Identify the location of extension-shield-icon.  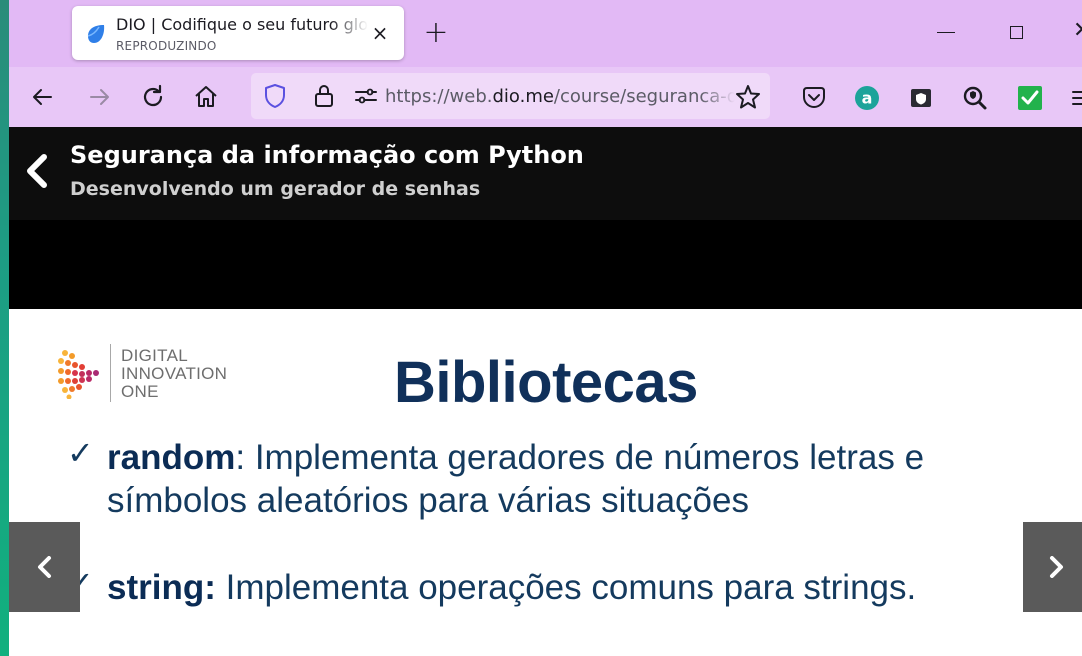
(921, 98).